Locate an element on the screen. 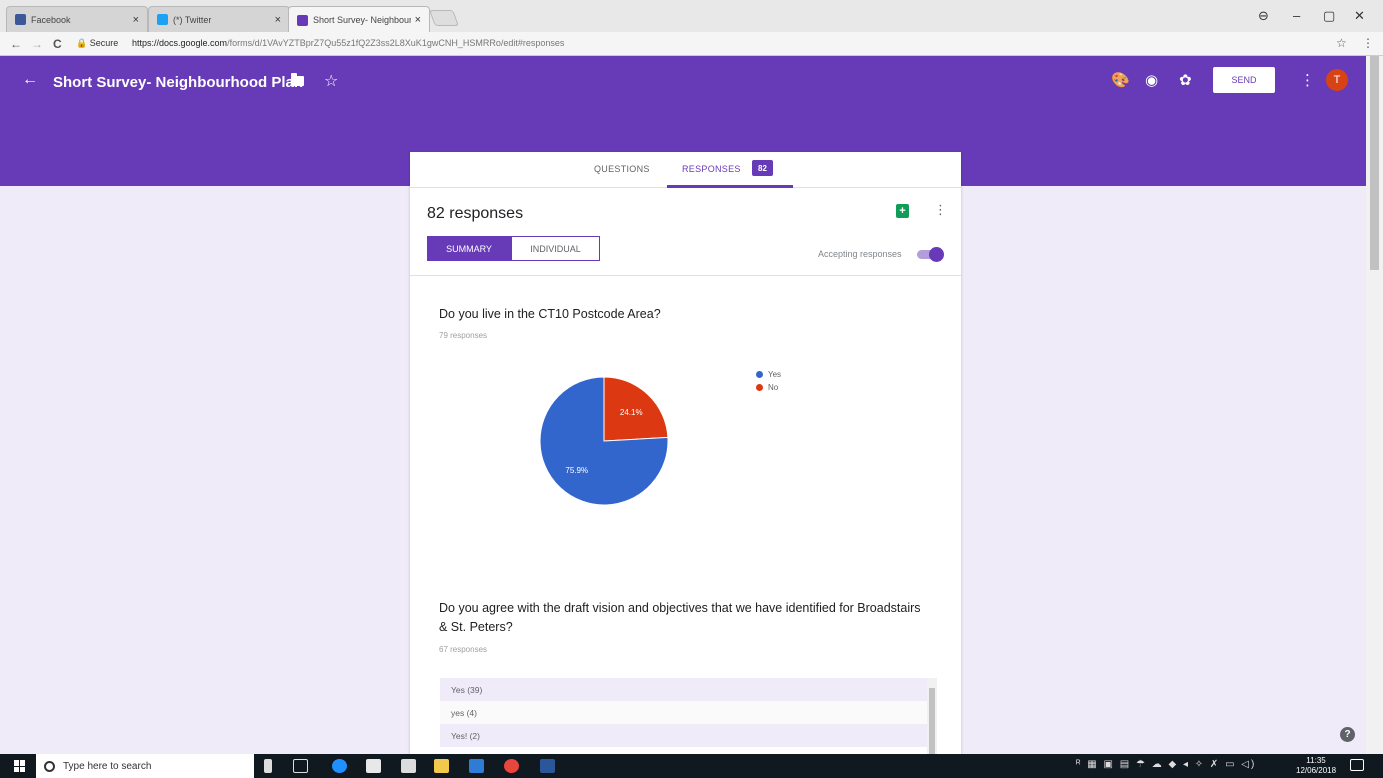 This screenshot has width=1383, height=778. legend-label: No is located at coordinates (773, 387).